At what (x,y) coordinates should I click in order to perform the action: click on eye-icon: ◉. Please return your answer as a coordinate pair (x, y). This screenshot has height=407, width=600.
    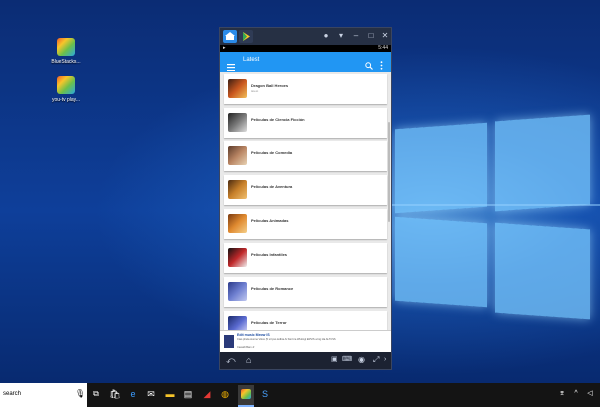
    Looking at the image, I should click on (361, 360).